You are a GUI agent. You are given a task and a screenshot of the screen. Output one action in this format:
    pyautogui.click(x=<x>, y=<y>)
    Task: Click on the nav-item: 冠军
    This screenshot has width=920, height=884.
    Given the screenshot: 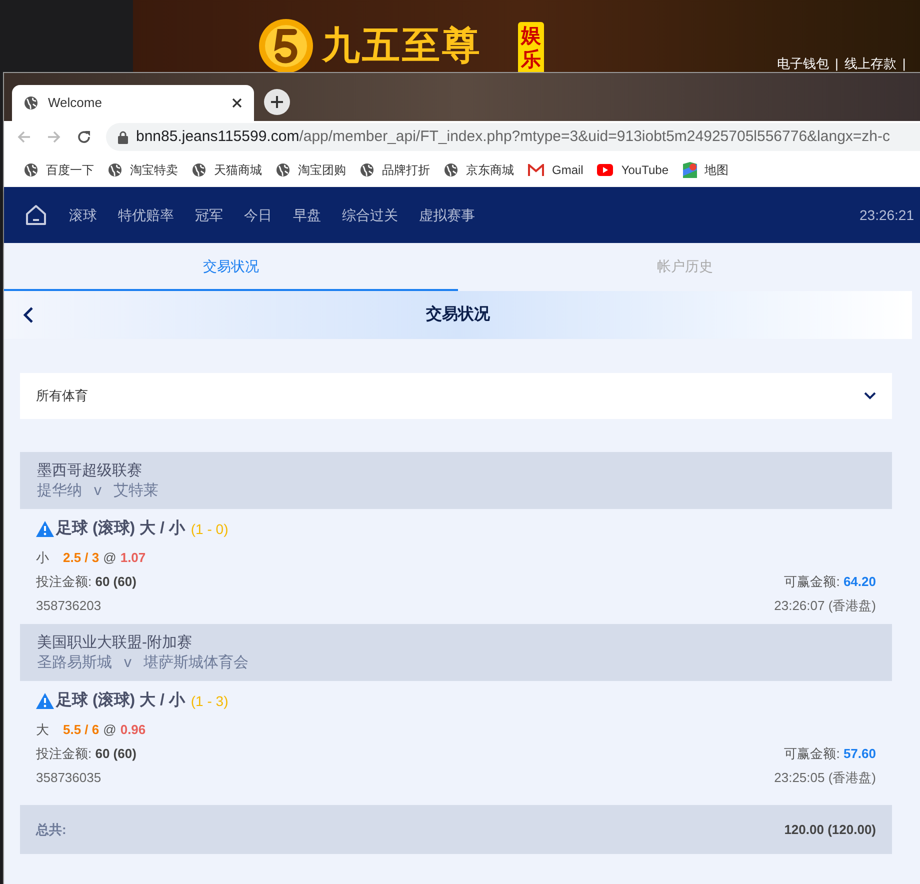 What is the action you would take?
    pyautogui.click(x=209, y=215)
    